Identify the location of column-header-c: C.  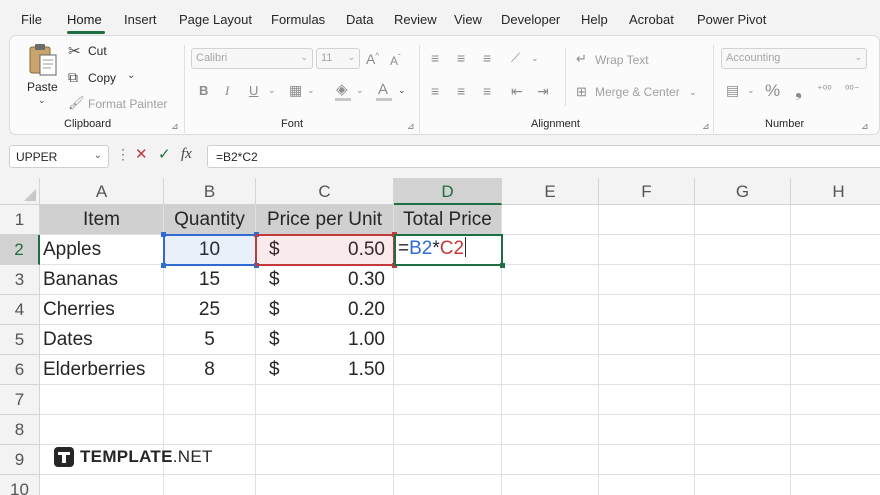
(325, 191).